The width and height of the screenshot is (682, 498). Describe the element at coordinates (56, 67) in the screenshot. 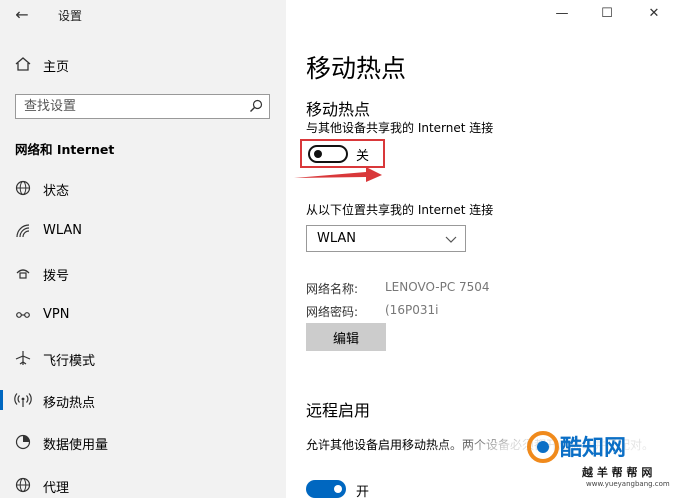

I see `sidebar-item-label: 主页` at that location.